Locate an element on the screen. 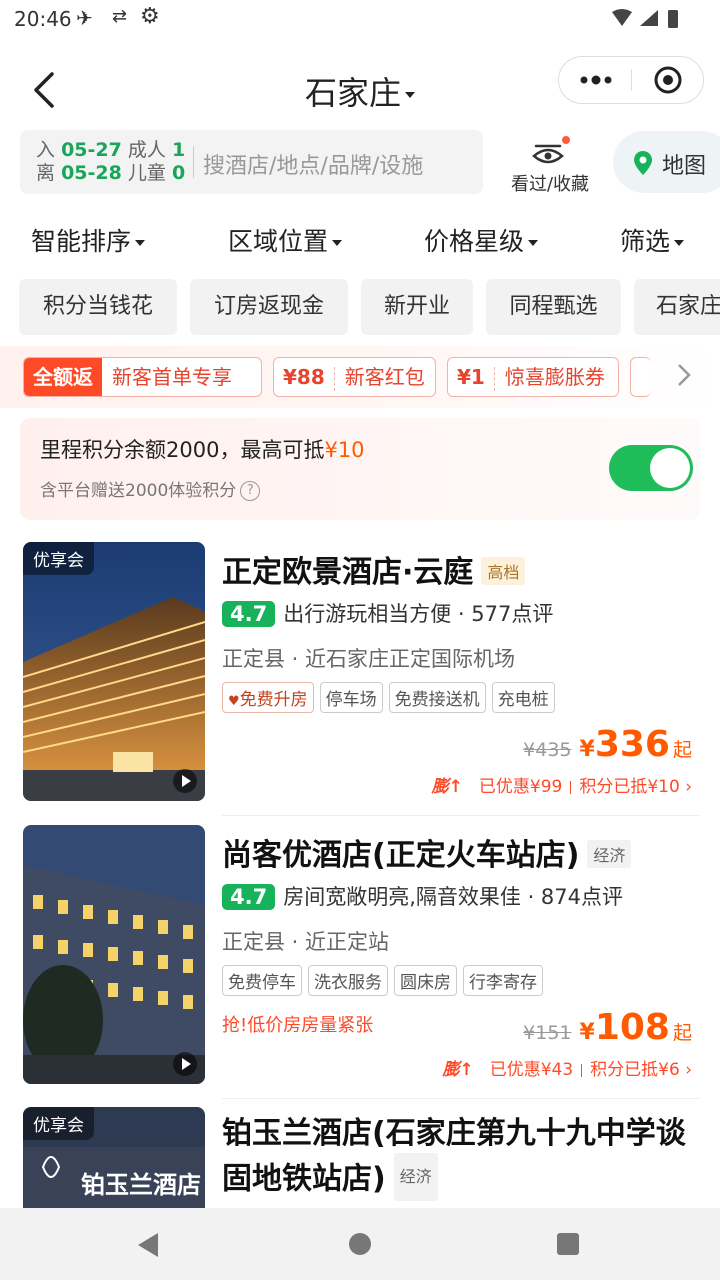 This screenshot has width=720, height=1280. points-note: 含平台赠送2000体验积分? is located at coordinates (150, 488).